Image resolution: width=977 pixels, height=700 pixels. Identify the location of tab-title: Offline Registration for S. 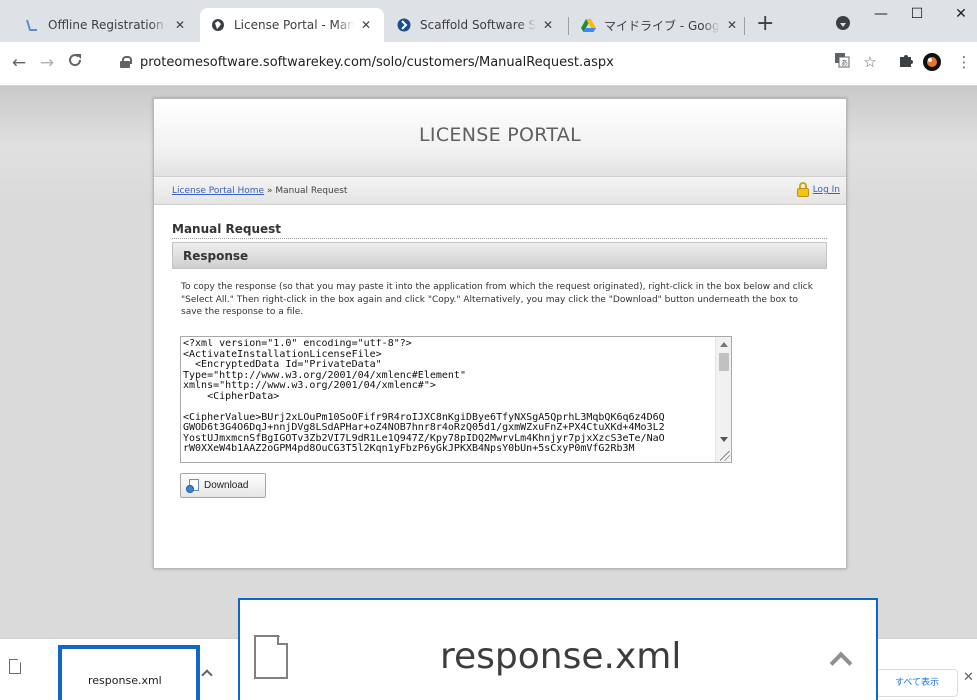
(108, 25).